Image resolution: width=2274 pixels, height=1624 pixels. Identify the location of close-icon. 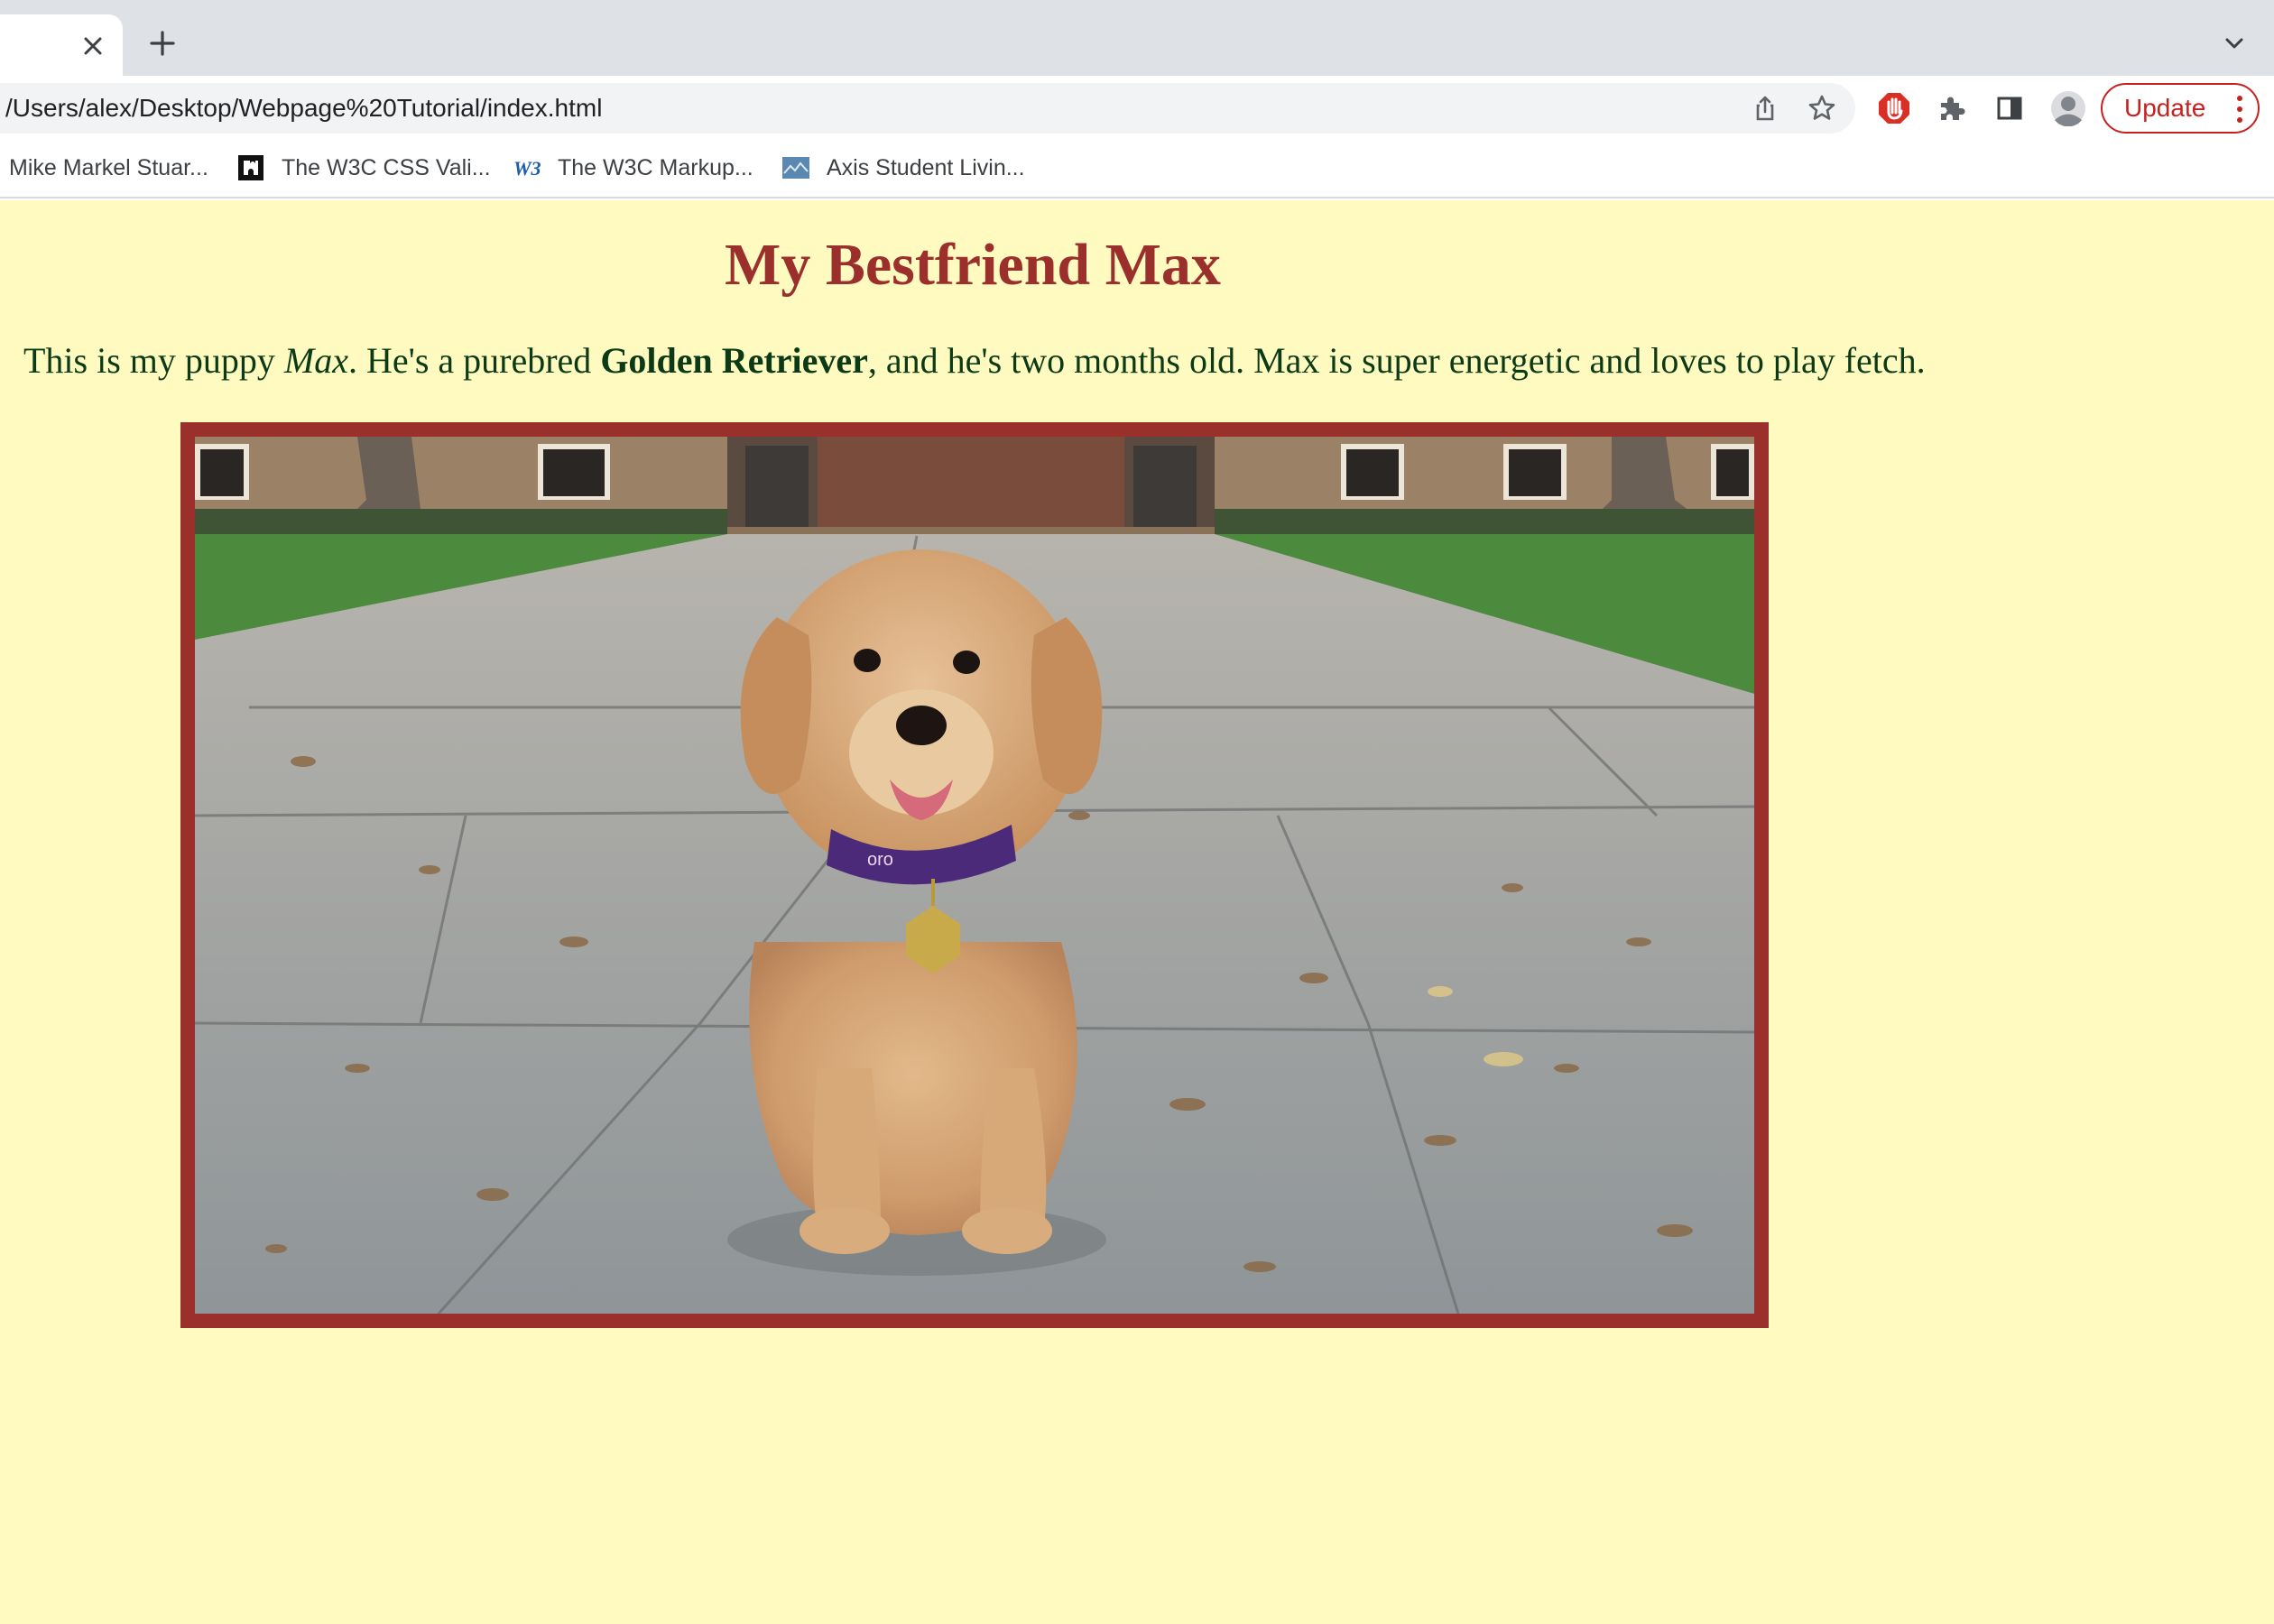
(93, 46).